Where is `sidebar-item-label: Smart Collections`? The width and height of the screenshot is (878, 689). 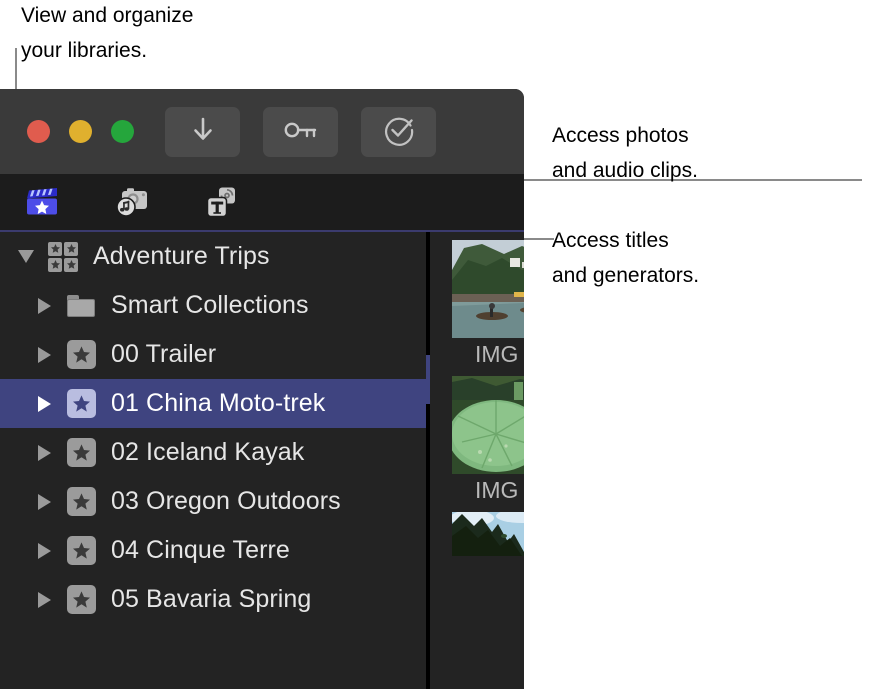
sidebar-item-label: Smart Collections is located at coordinates (210, 305).